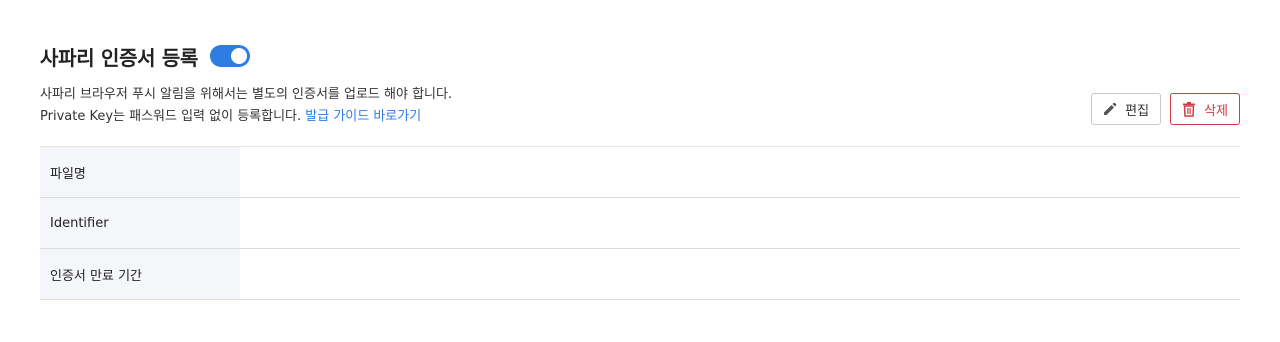  What do you see at coordinates (1216, 111) in the screenshot?
I see `delete-button-label: 삭제` at bounding box center [1216, 111].